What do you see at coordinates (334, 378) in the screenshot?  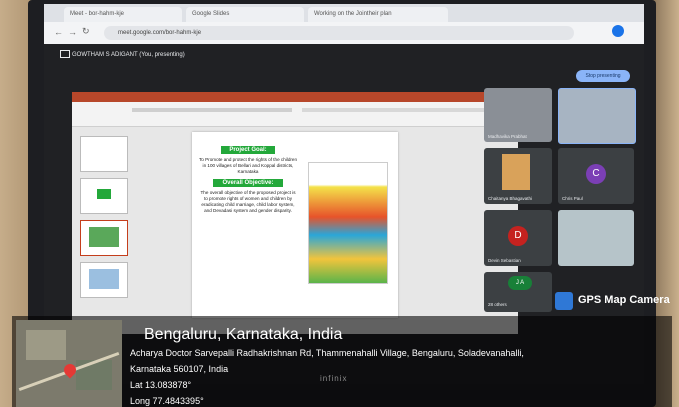 I see `laptop-brand-logo: infinix` at bounding box center [334, 378].